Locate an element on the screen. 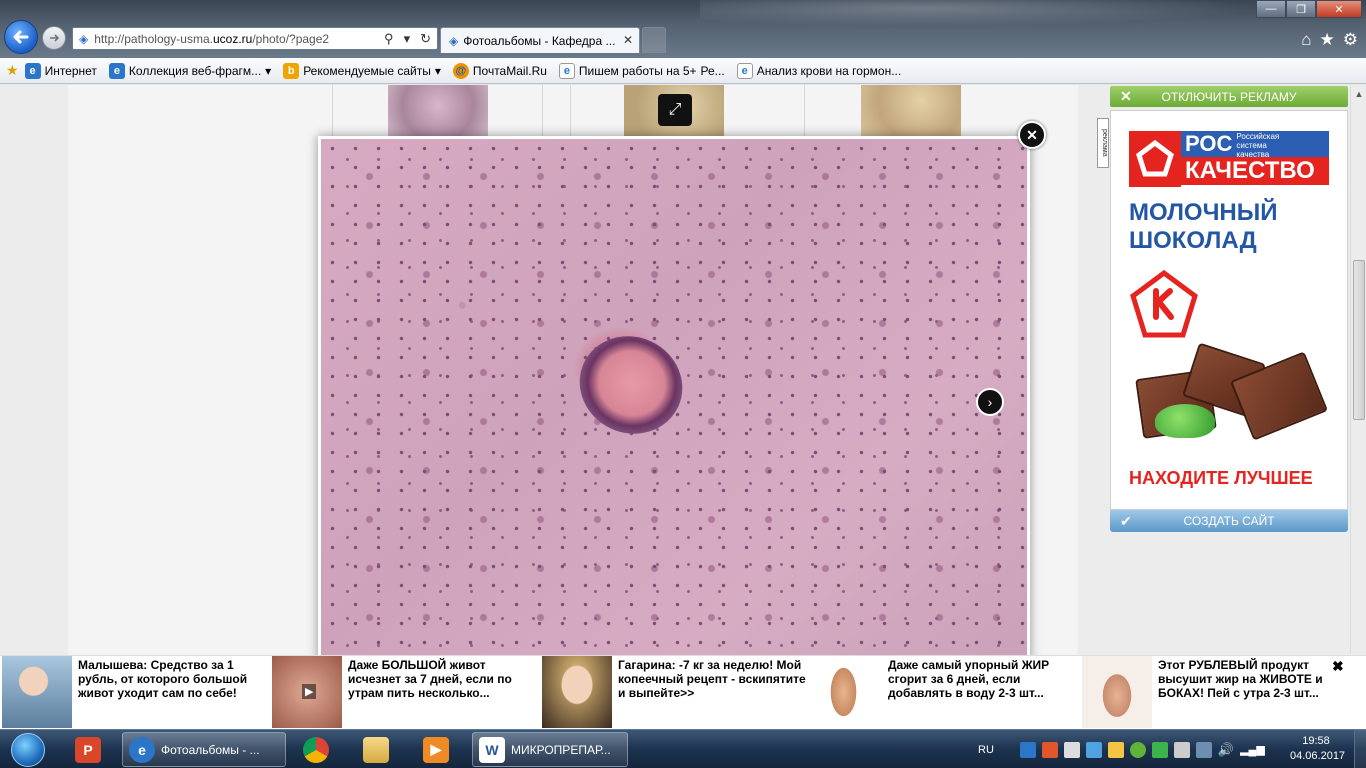  ad-label: реклама is located at coordinates (1103, 143).